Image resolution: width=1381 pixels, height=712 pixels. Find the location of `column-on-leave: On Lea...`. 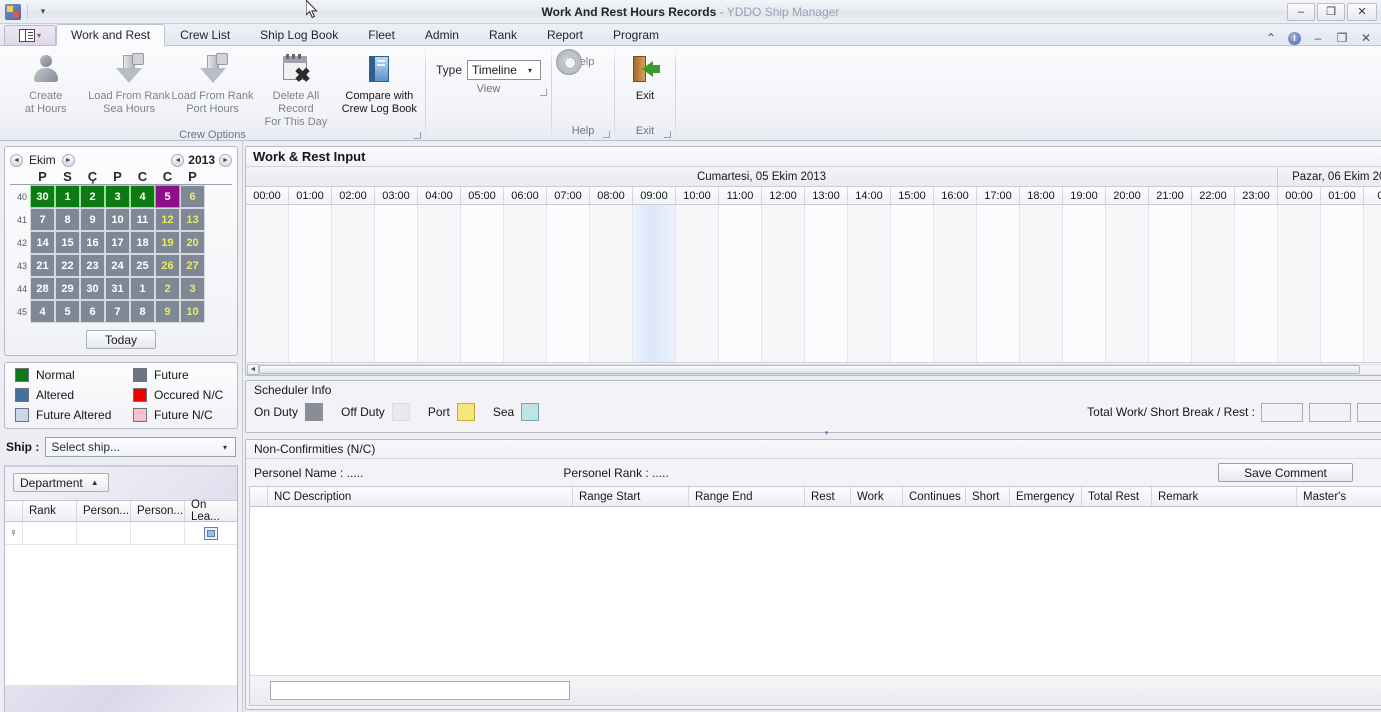

column-on-leave: On Lea... is located at coordinates (211, 511).